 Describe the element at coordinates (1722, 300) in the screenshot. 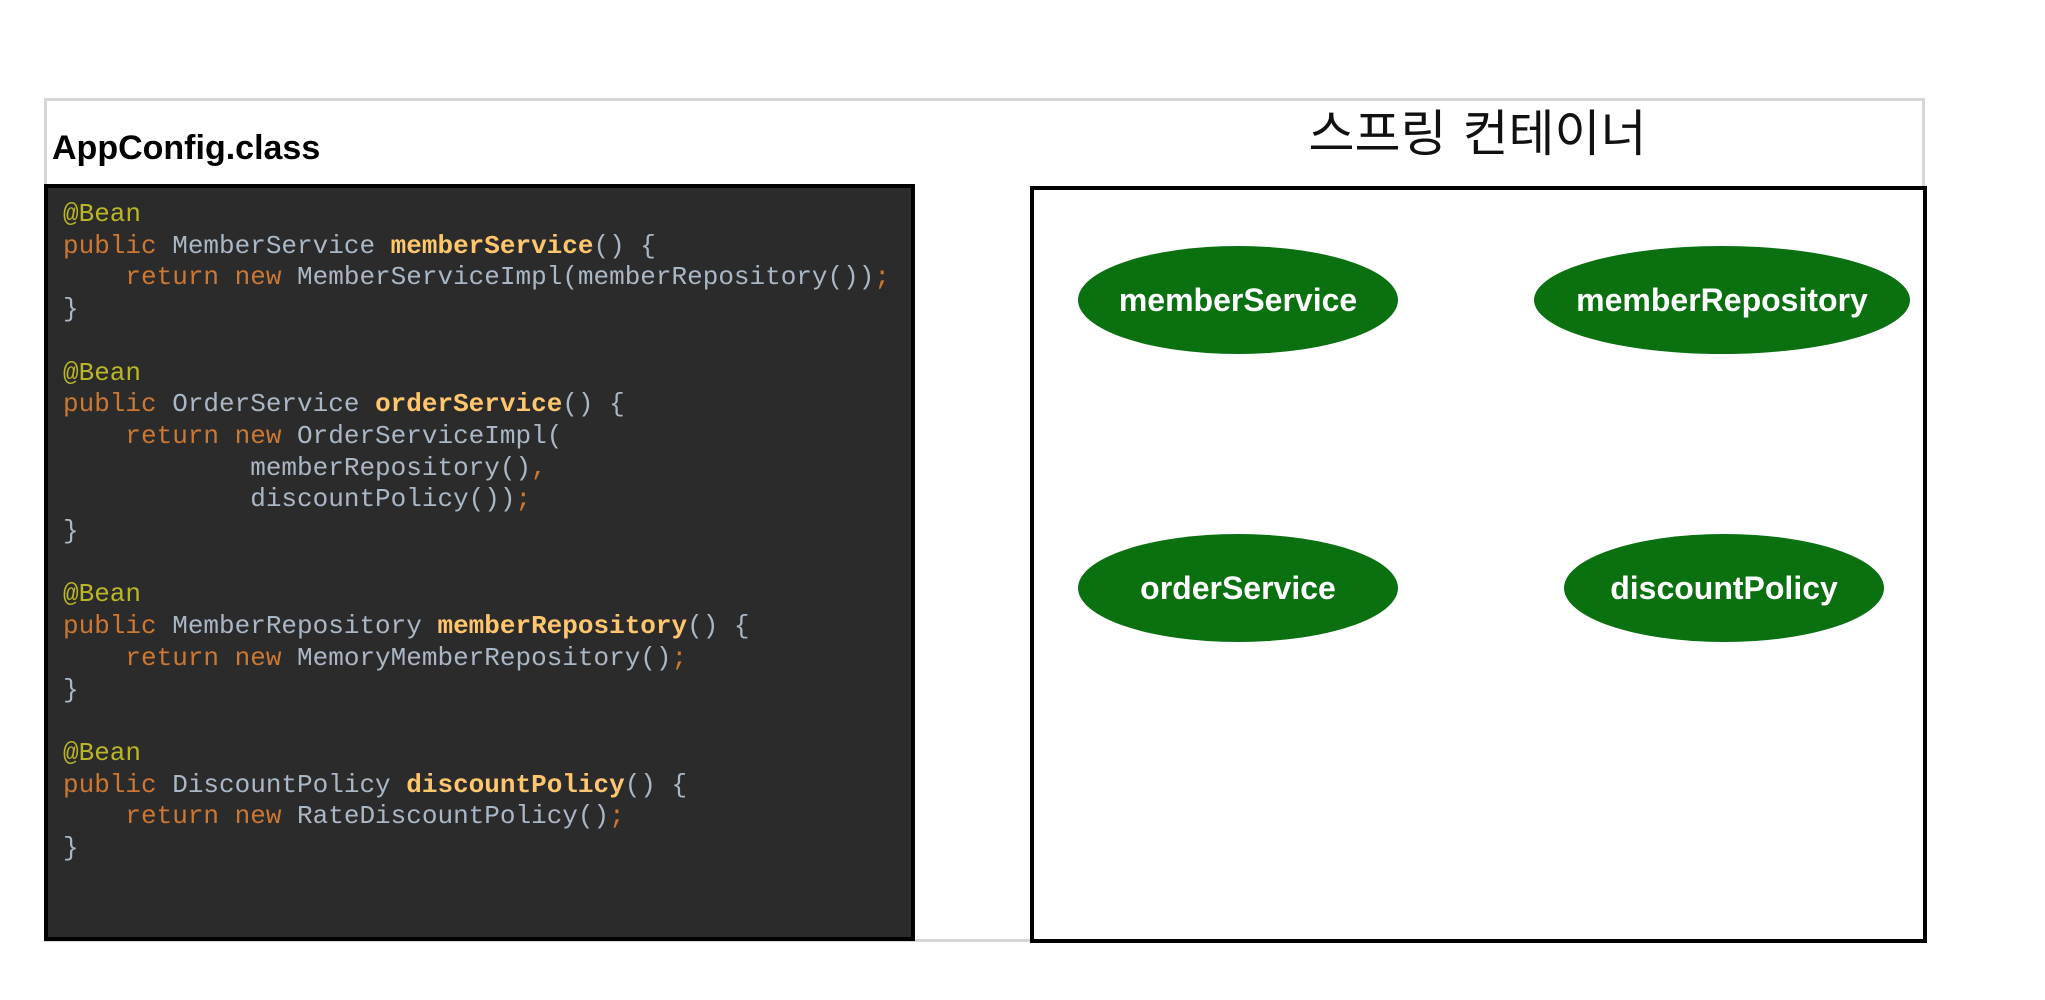

I see `bean-member-repository: memberRepository` at that location.